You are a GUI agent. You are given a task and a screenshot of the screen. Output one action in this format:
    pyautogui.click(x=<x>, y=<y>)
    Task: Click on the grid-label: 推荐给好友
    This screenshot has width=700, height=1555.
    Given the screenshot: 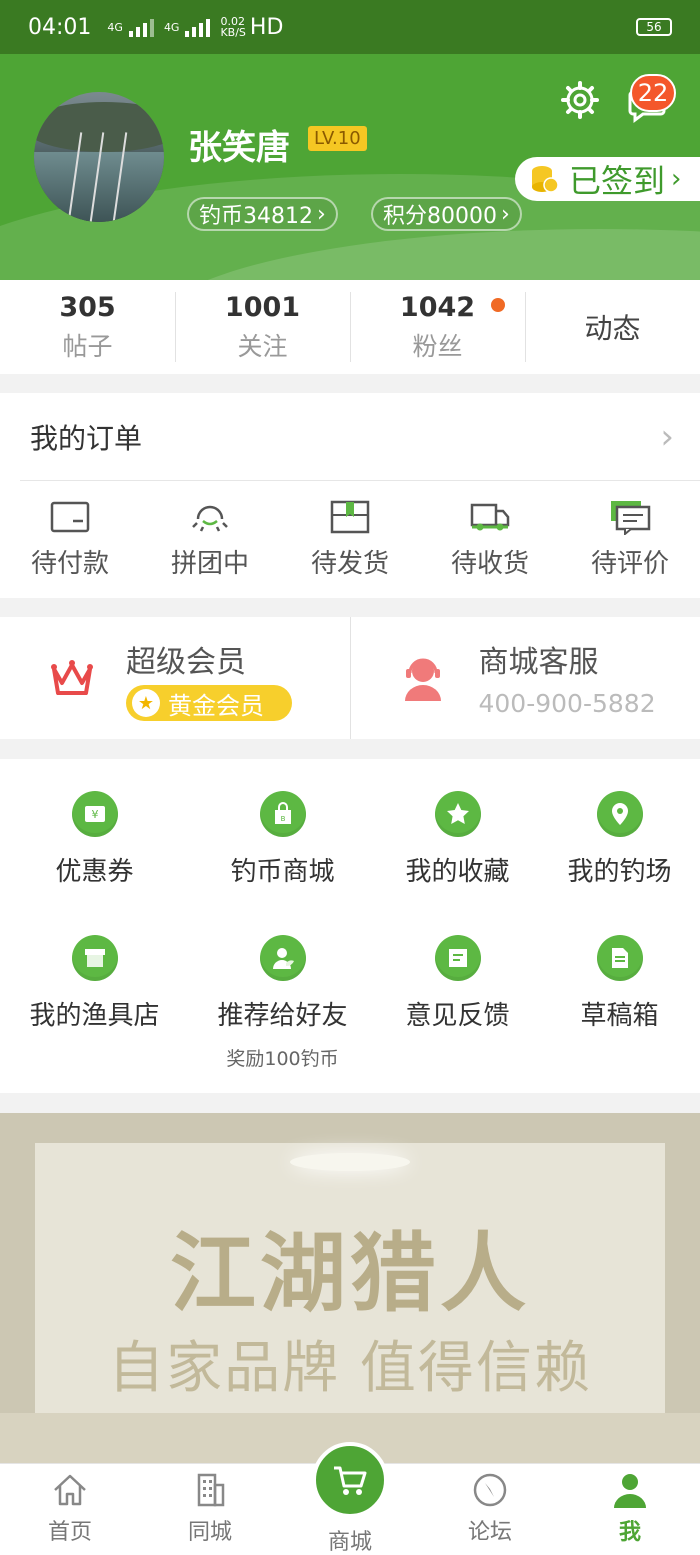 What is the action you would take?
    pyautogui.click(x=282, y=1016)
    